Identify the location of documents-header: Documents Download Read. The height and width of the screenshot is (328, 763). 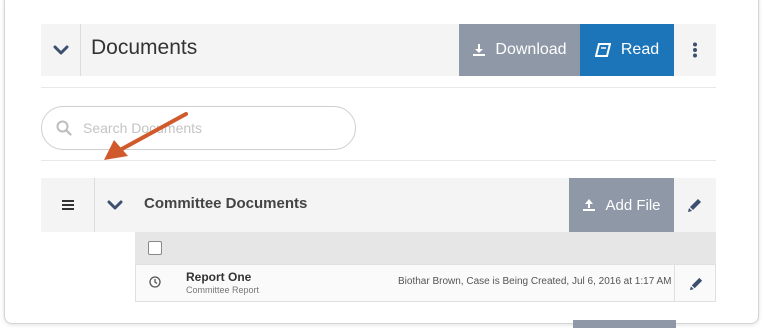
(378, 50).